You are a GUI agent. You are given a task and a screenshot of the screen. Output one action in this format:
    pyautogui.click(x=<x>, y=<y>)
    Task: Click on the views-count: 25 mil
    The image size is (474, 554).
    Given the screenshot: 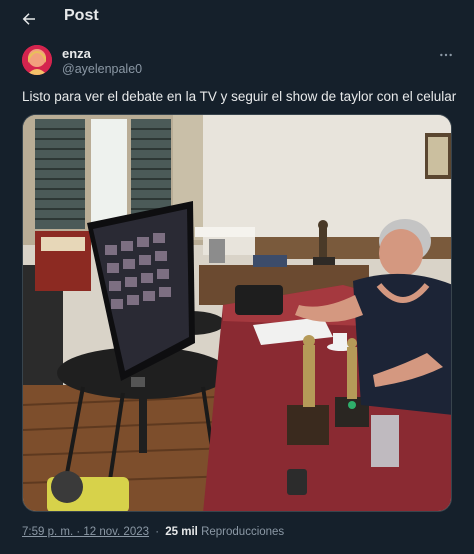 What is the action you would take?
    pyautogui.click(x=181, y=532)
    